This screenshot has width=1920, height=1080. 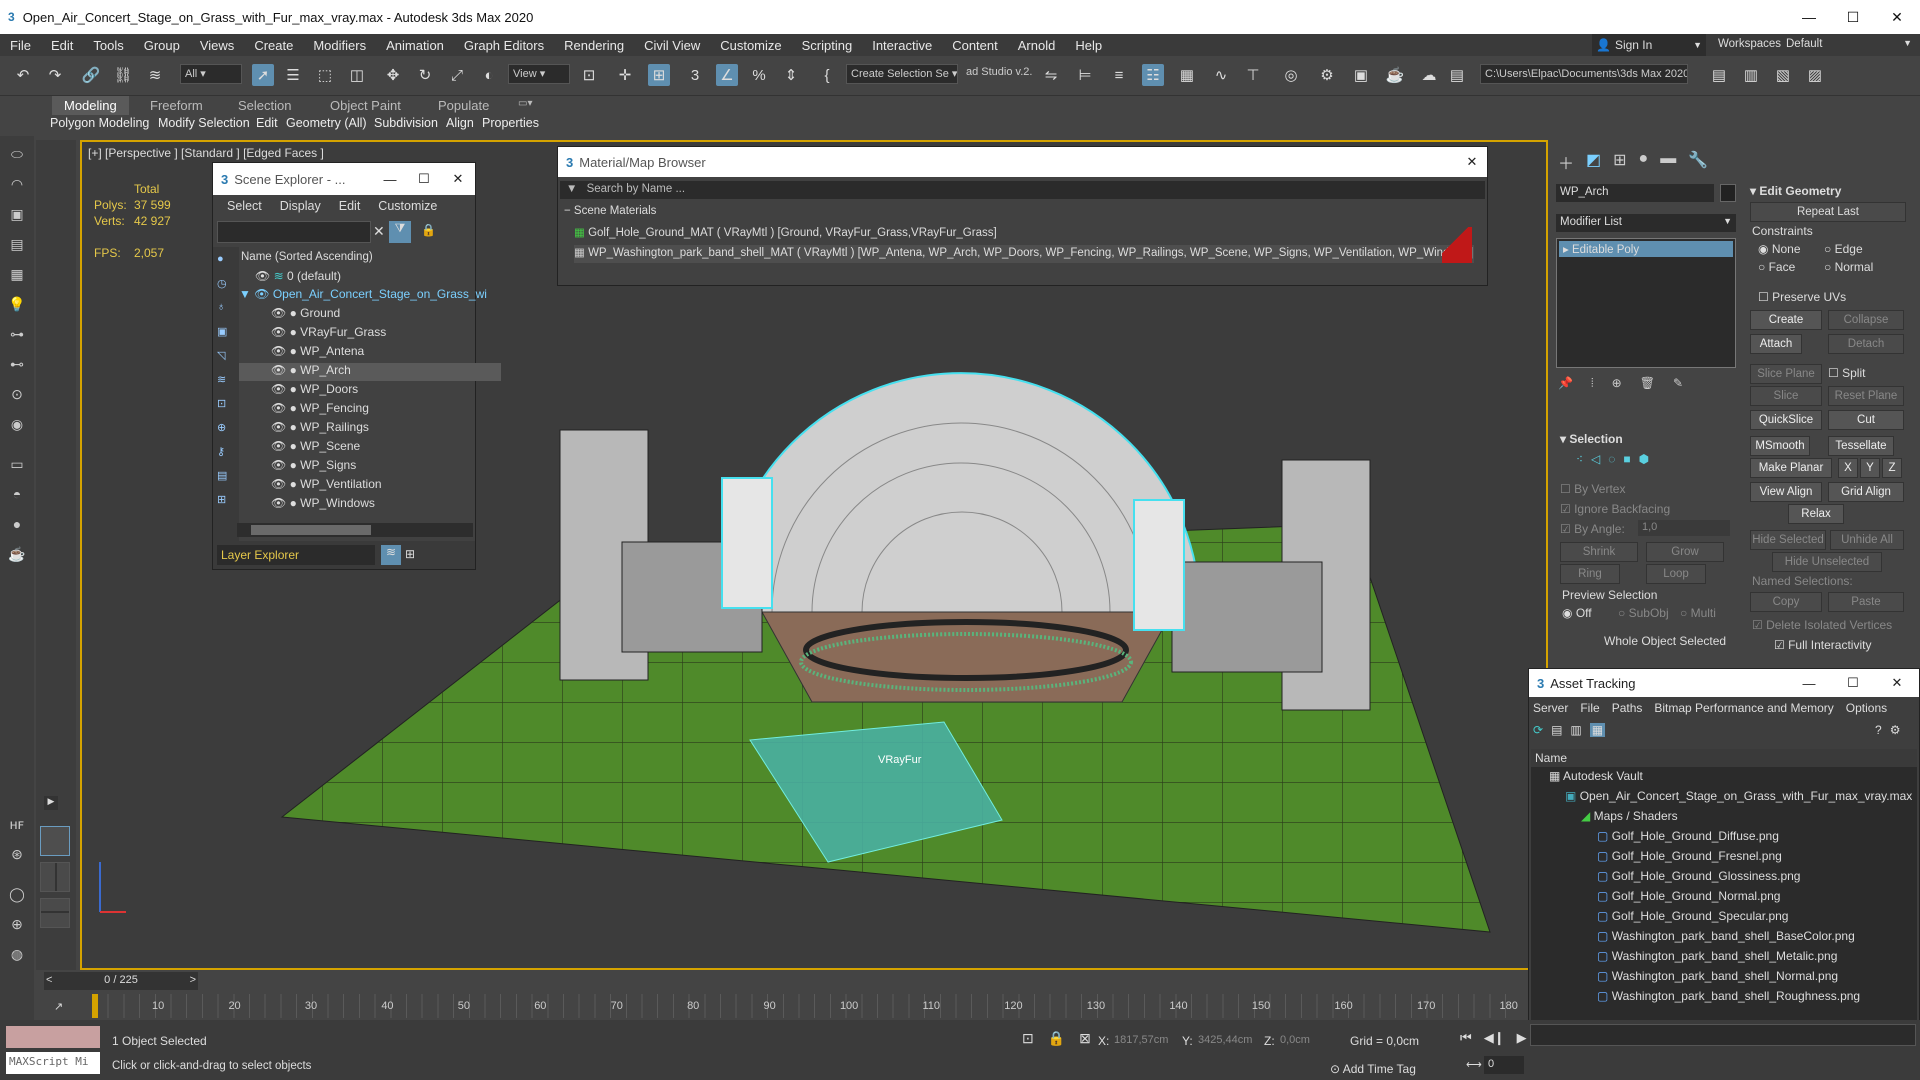 I want to click on menu-edit: Edit, so click(x=62, y=45).